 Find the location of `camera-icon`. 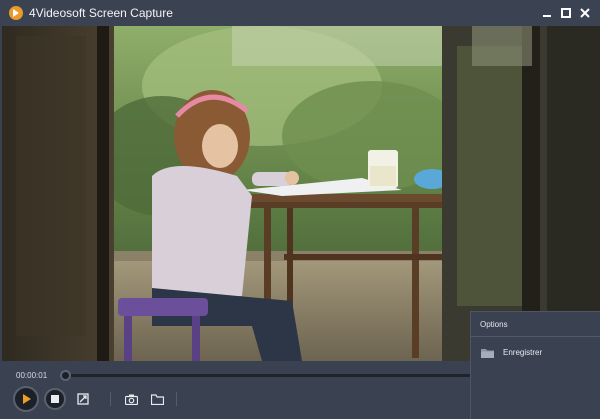

camera-icon is located at coordinates (131, 399).